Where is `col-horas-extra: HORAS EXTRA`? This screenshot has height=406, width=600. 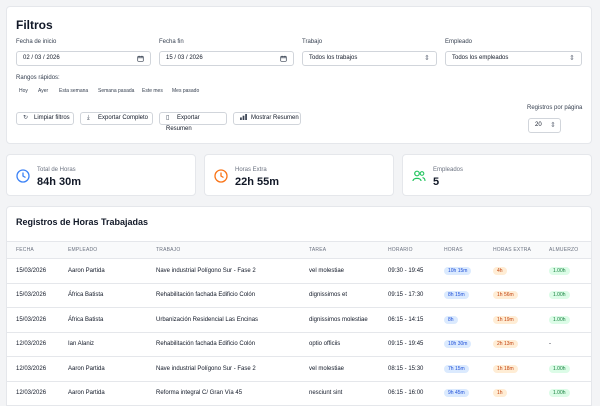
col-horas-extra: HORAS EXTRA is located at coordinates (512, 250).